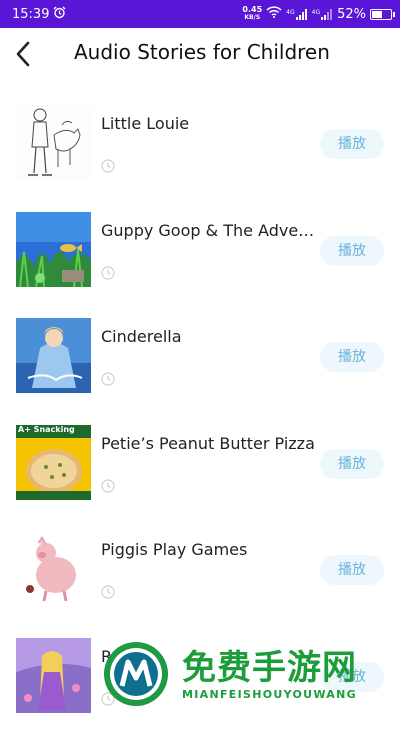 The height and width of the screenshot is (731, 400). I want to click on boy-and-horse-sketch-icon, so click(53, 142).